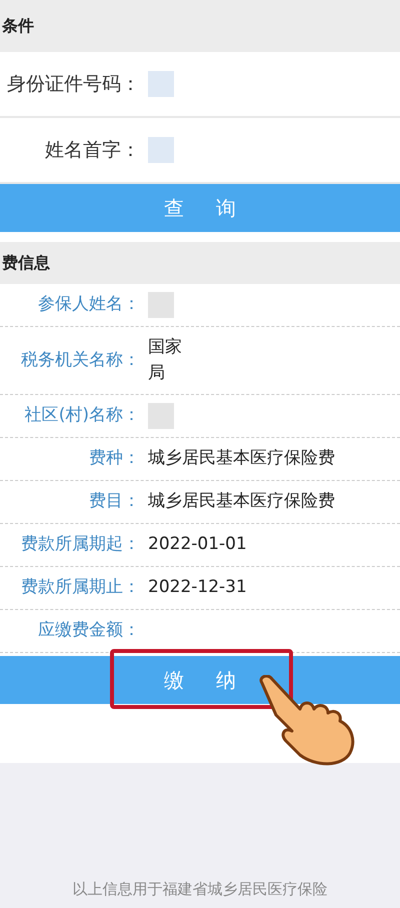 This screenshot has height=908, width=400. Describe the element at coordinates (80, 588) in the screenshot. I see `field-label: 费款所属期止：` at that location.